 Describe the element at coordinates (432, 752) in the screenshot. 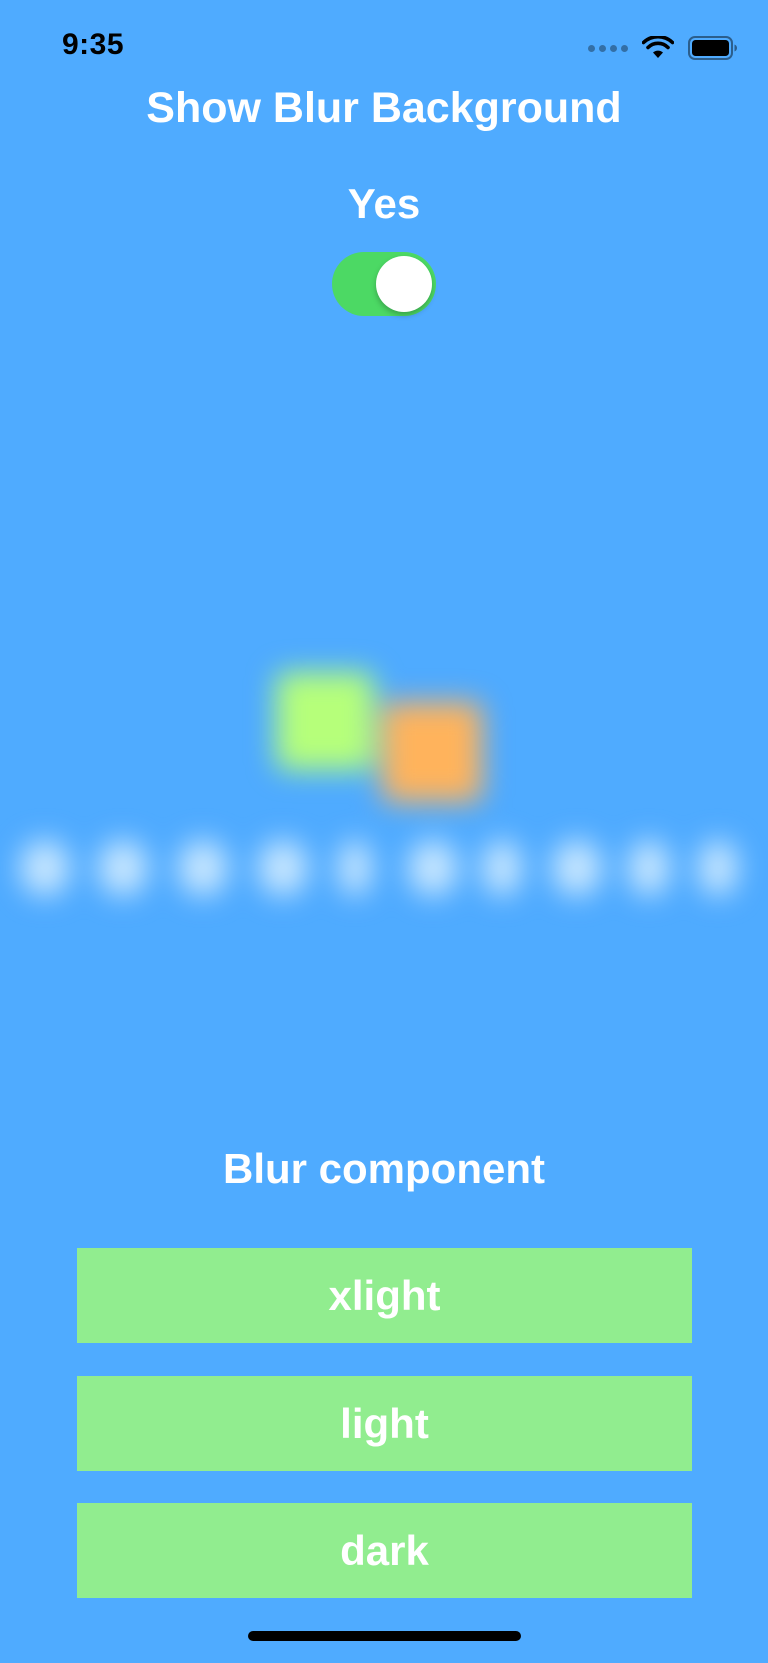

I see `blurred-orange-square` at that location.